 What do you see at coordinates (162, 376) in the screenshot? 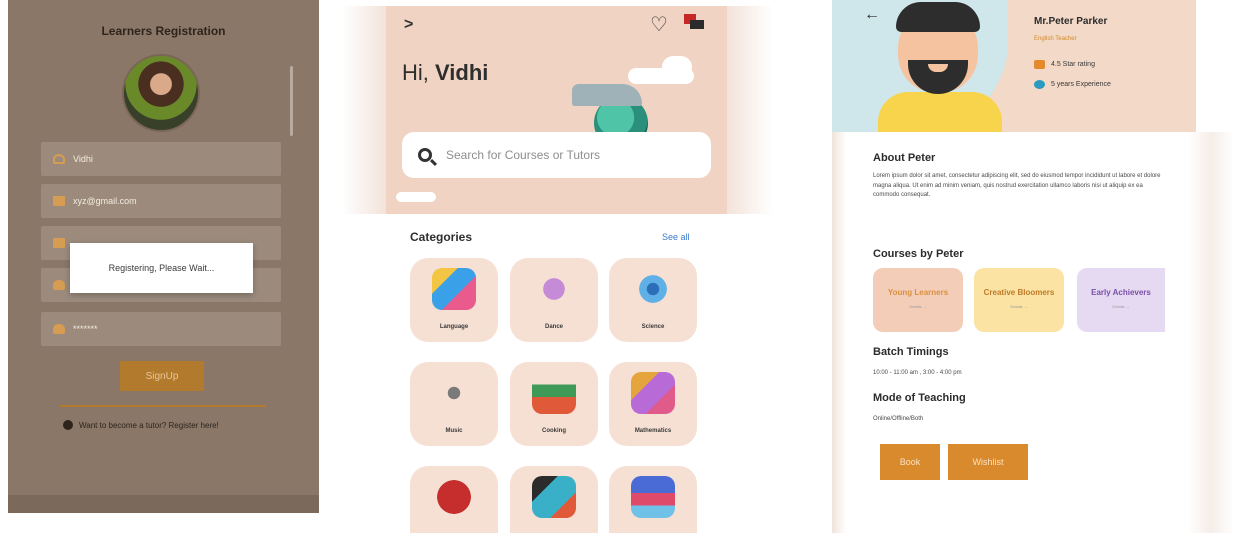
I see `signup-button: SignUp` at bounding box center [162, 376].